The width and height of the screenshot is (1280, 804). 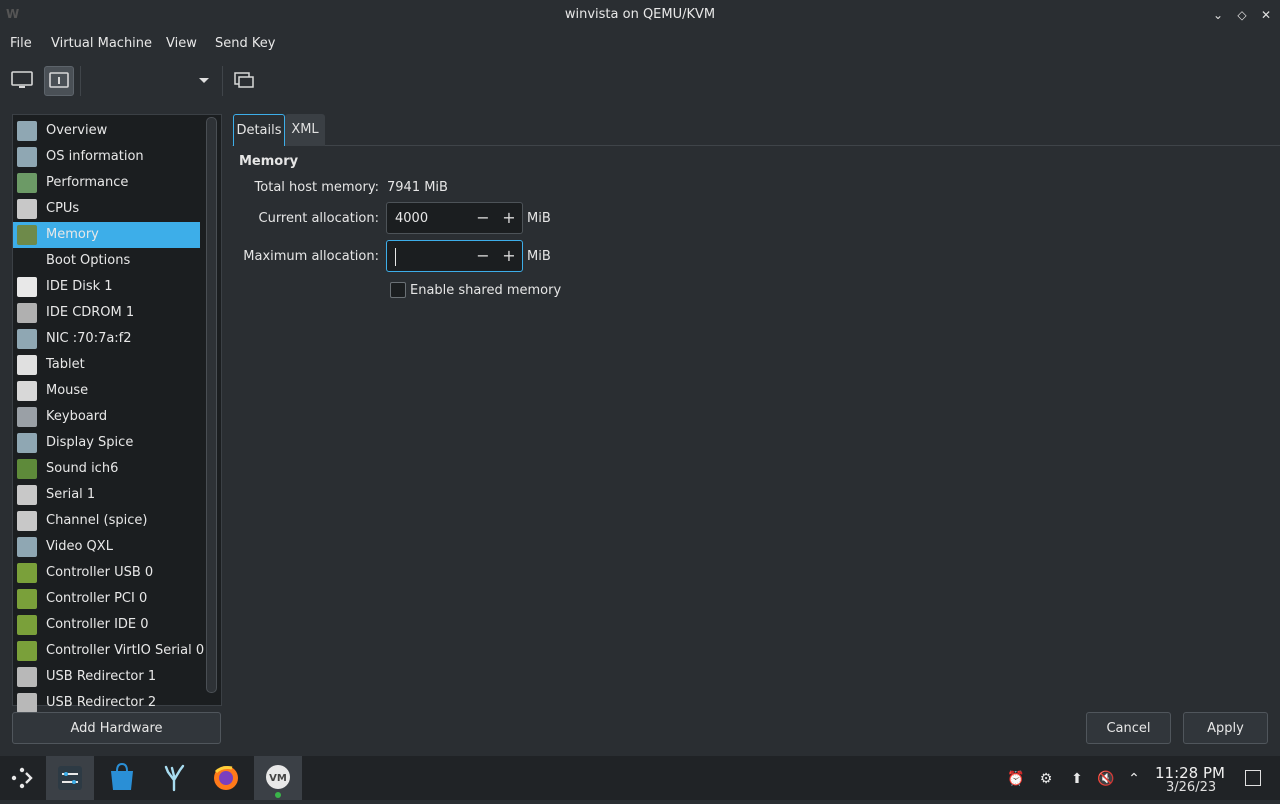 What do you see at coordinates (1046, 779) in the screenshot?
I see `network-icon: ⚙` at bounding box center [1046, 779].